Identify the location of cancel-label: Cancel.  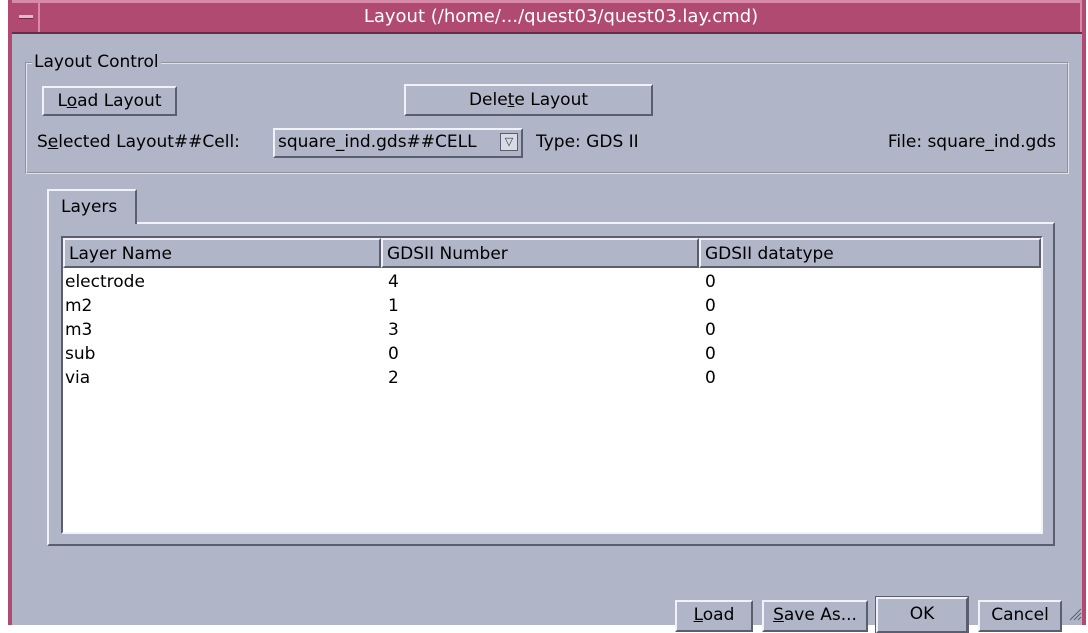
(1020, 615).